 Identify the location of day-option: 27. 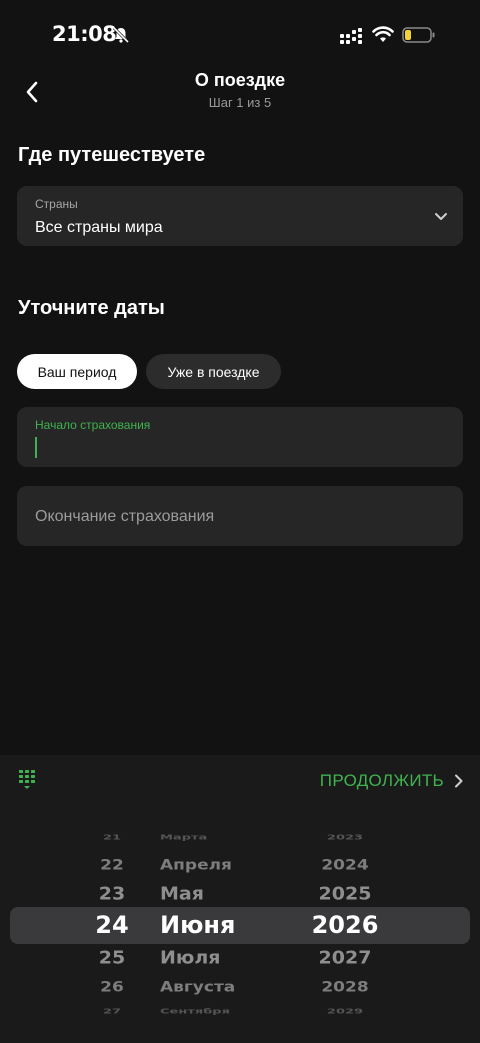
(112, 1011).